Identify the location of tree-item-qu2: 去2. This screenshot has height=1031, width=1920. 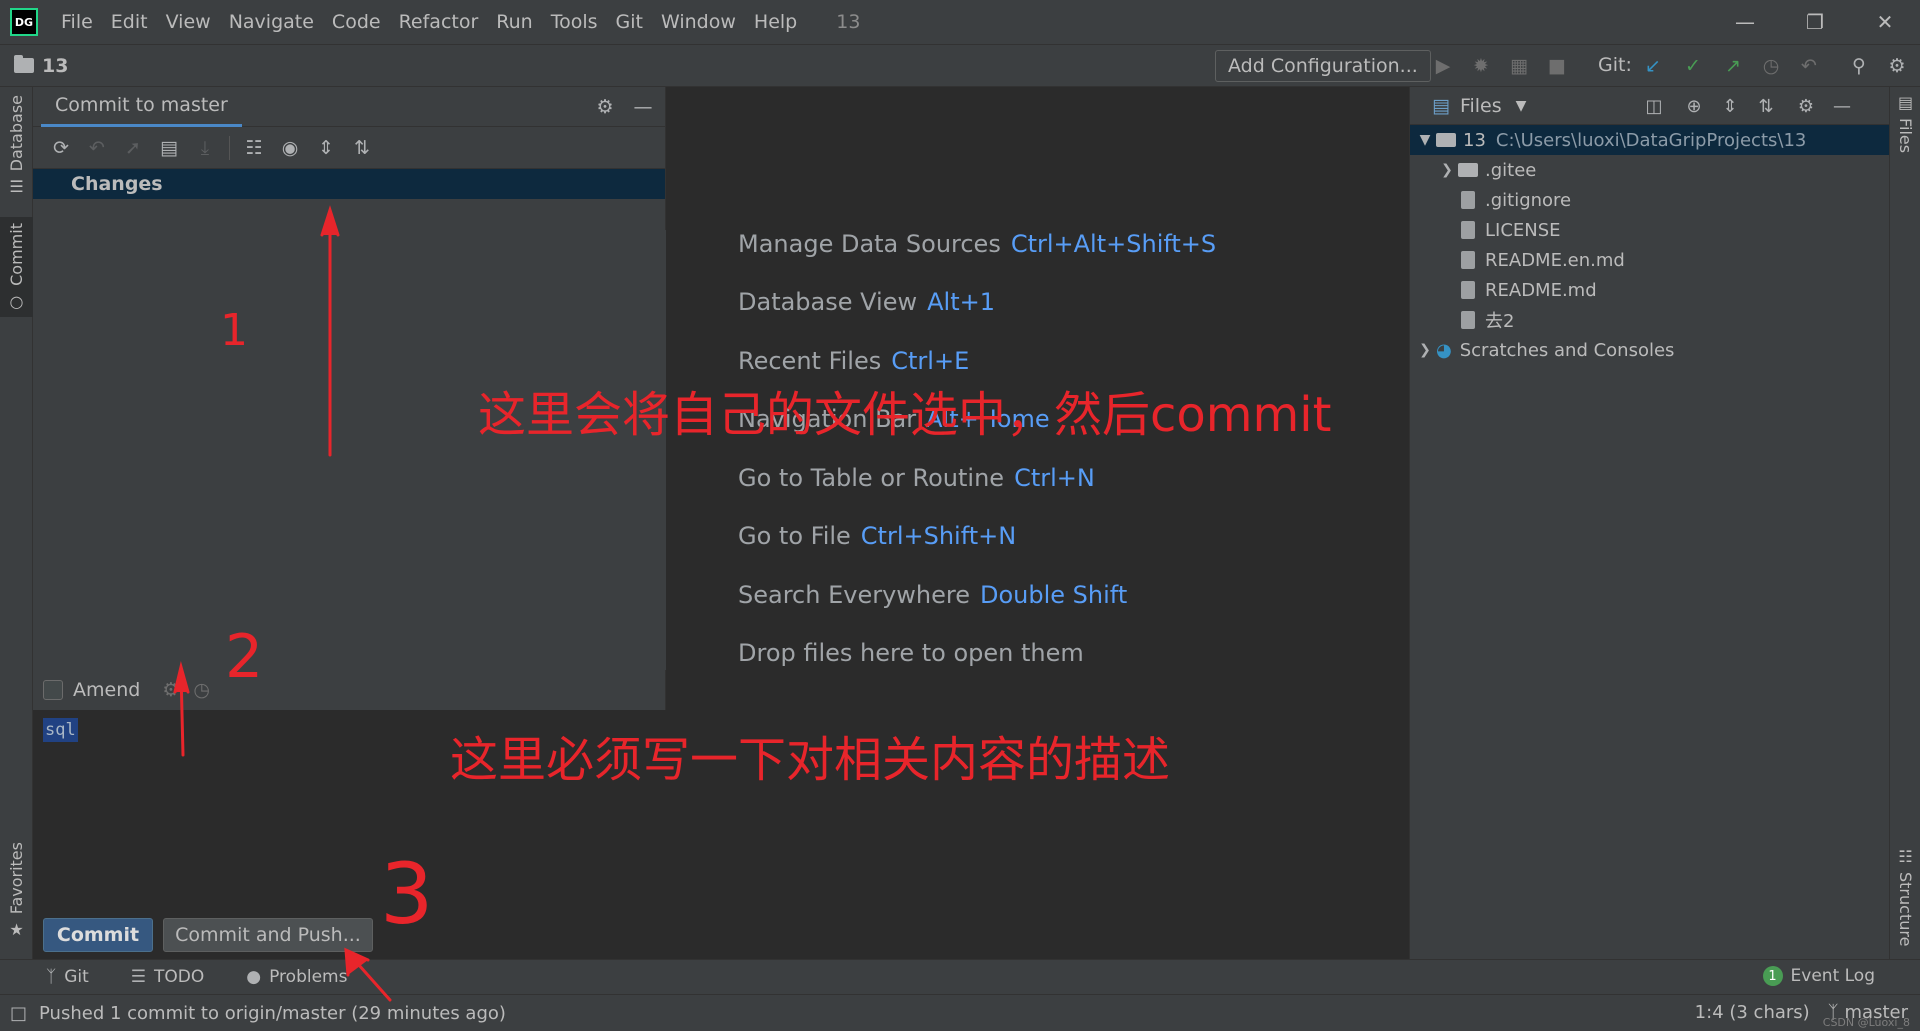
(1649, 320).